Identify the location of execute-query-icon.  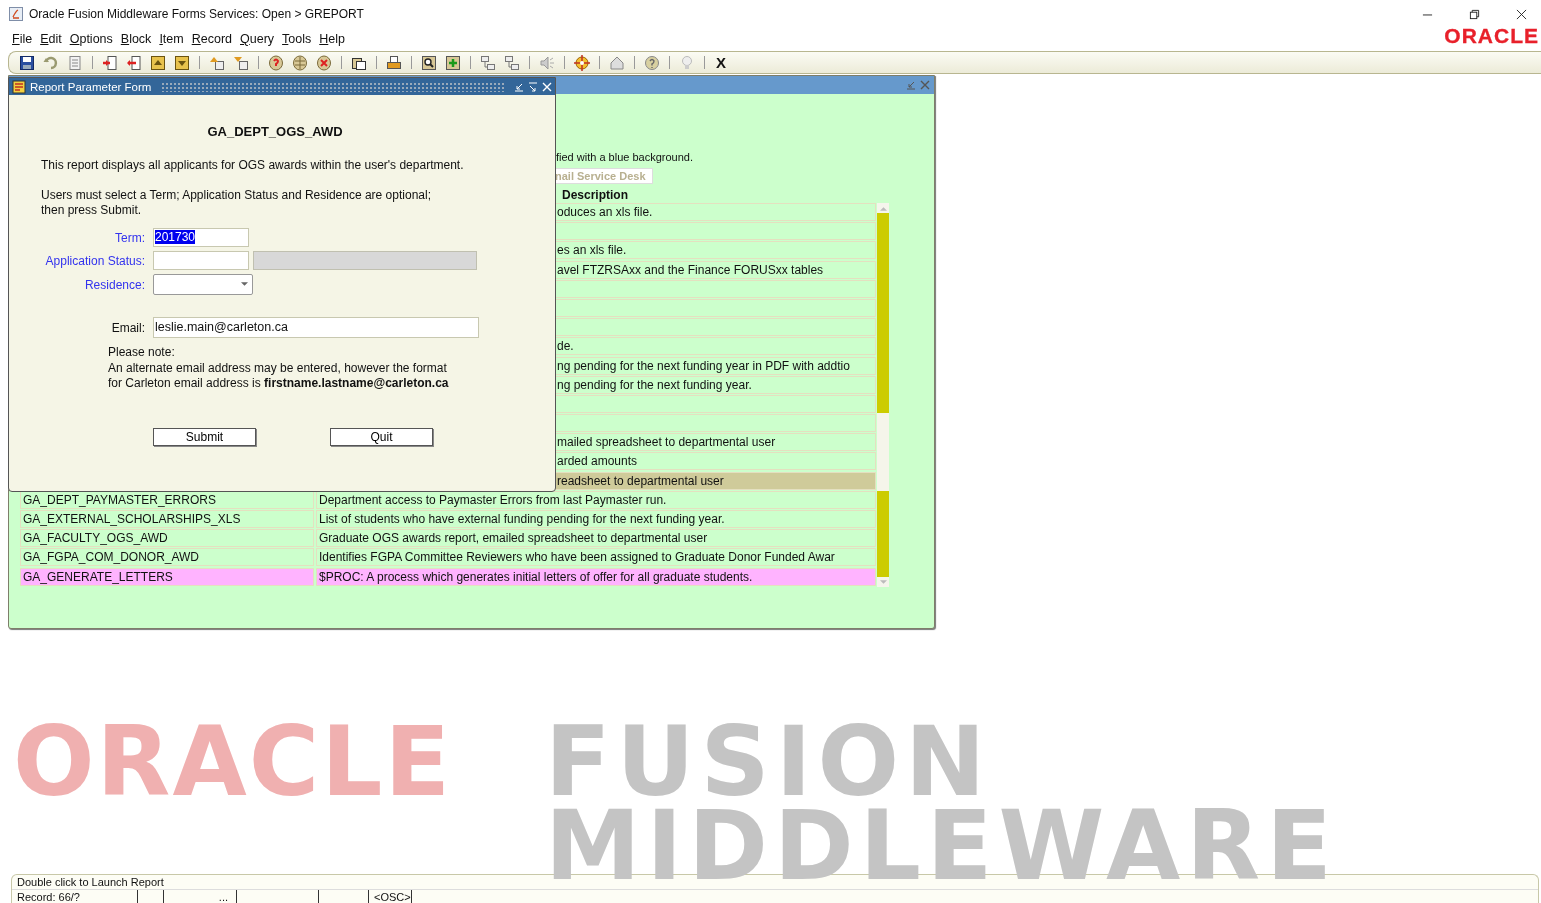
(300, 62).